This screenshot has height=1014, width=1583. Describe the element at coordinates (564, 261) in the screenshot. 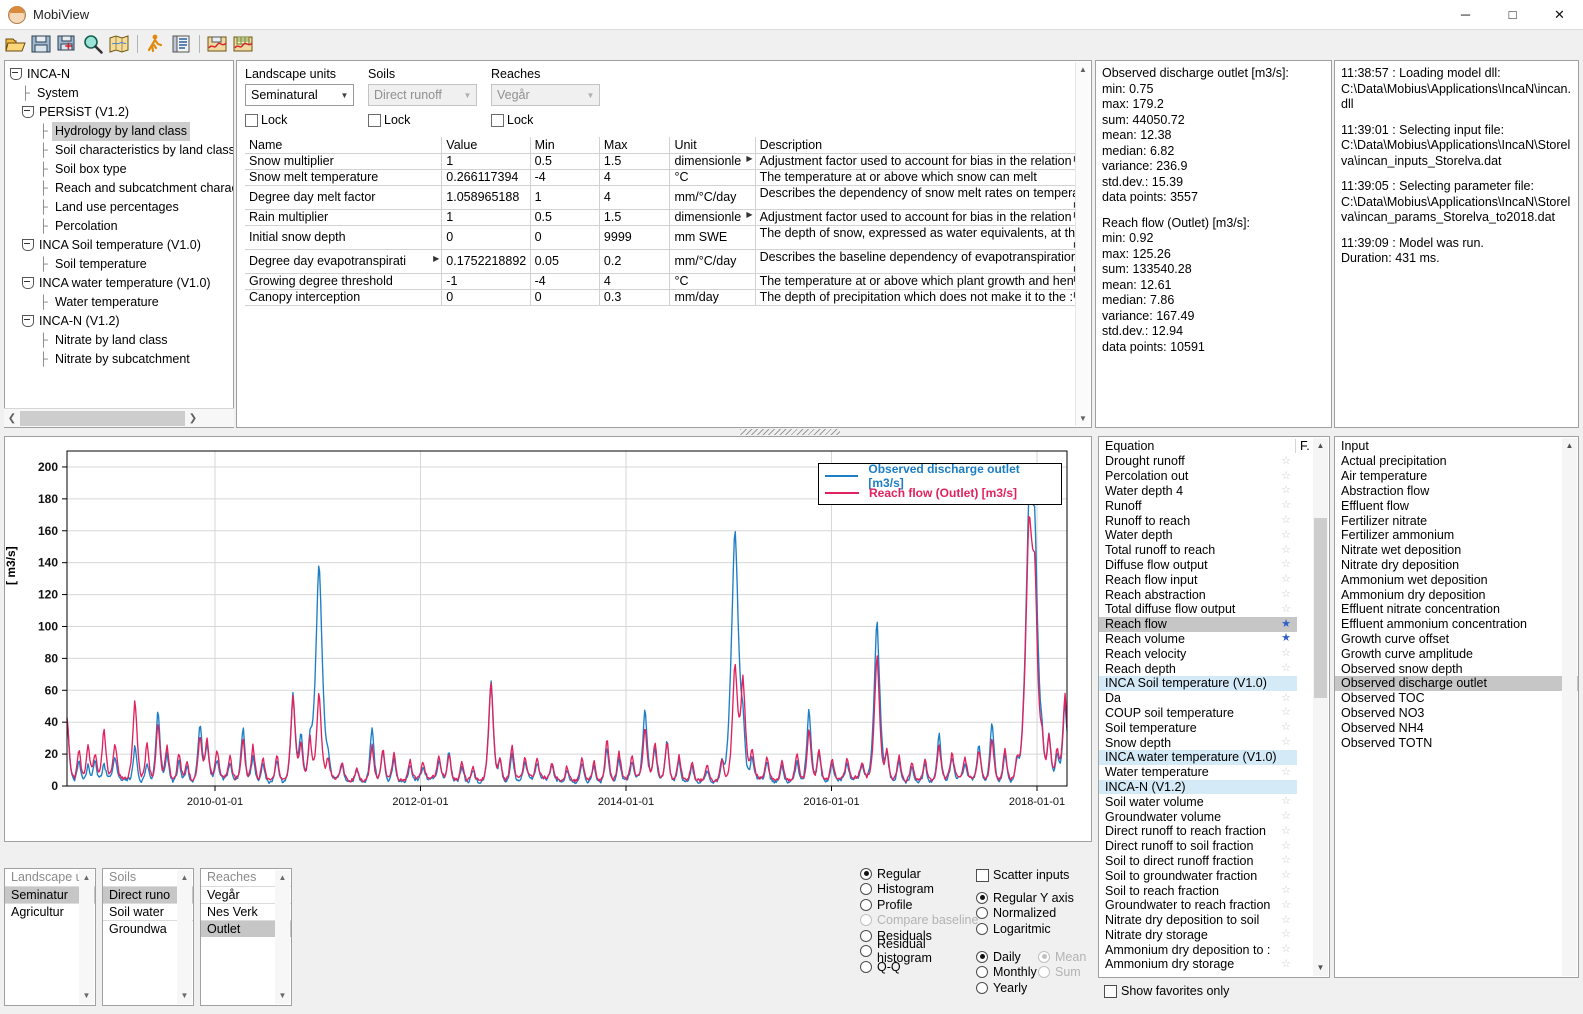

I see `param-min: 0.05` at that location.